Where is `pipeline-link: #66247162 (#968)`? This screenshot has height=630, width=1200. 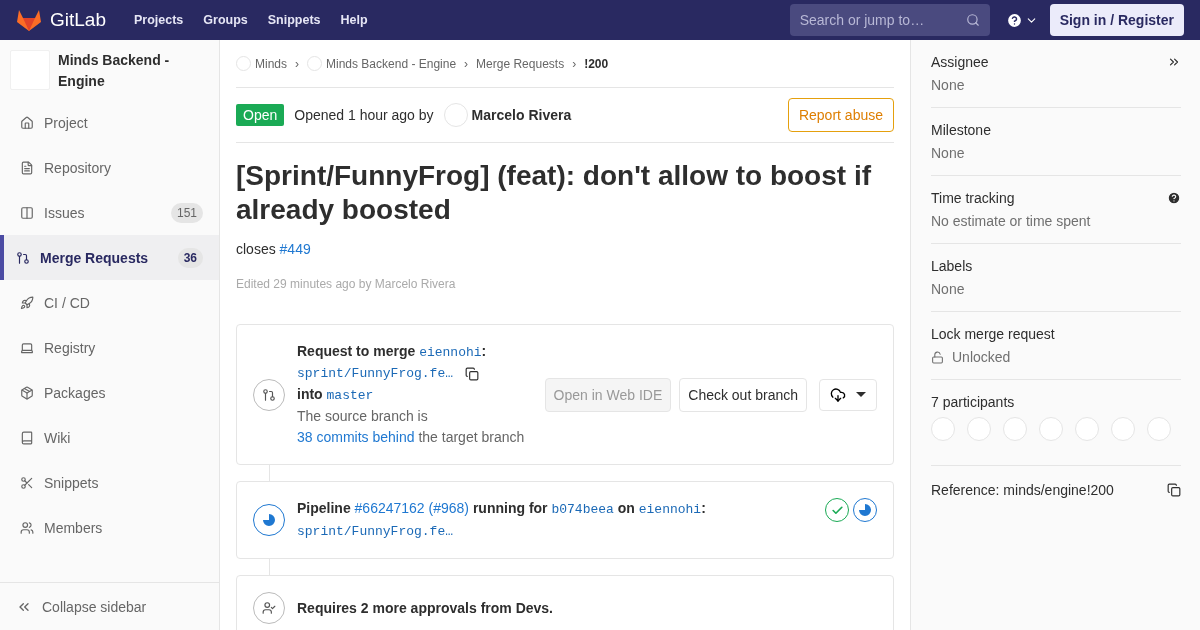
pipeline-link: #66247162 (#968) is located at coordinates (411, 508).